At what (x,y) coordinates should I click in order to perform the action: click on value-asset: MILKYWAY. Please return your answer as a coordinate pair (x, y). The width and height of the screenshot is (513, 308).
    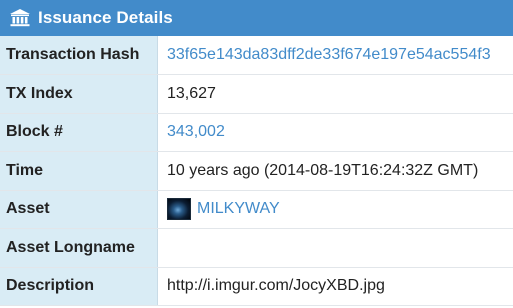
    Looking at the image, I should click on (335, 210).